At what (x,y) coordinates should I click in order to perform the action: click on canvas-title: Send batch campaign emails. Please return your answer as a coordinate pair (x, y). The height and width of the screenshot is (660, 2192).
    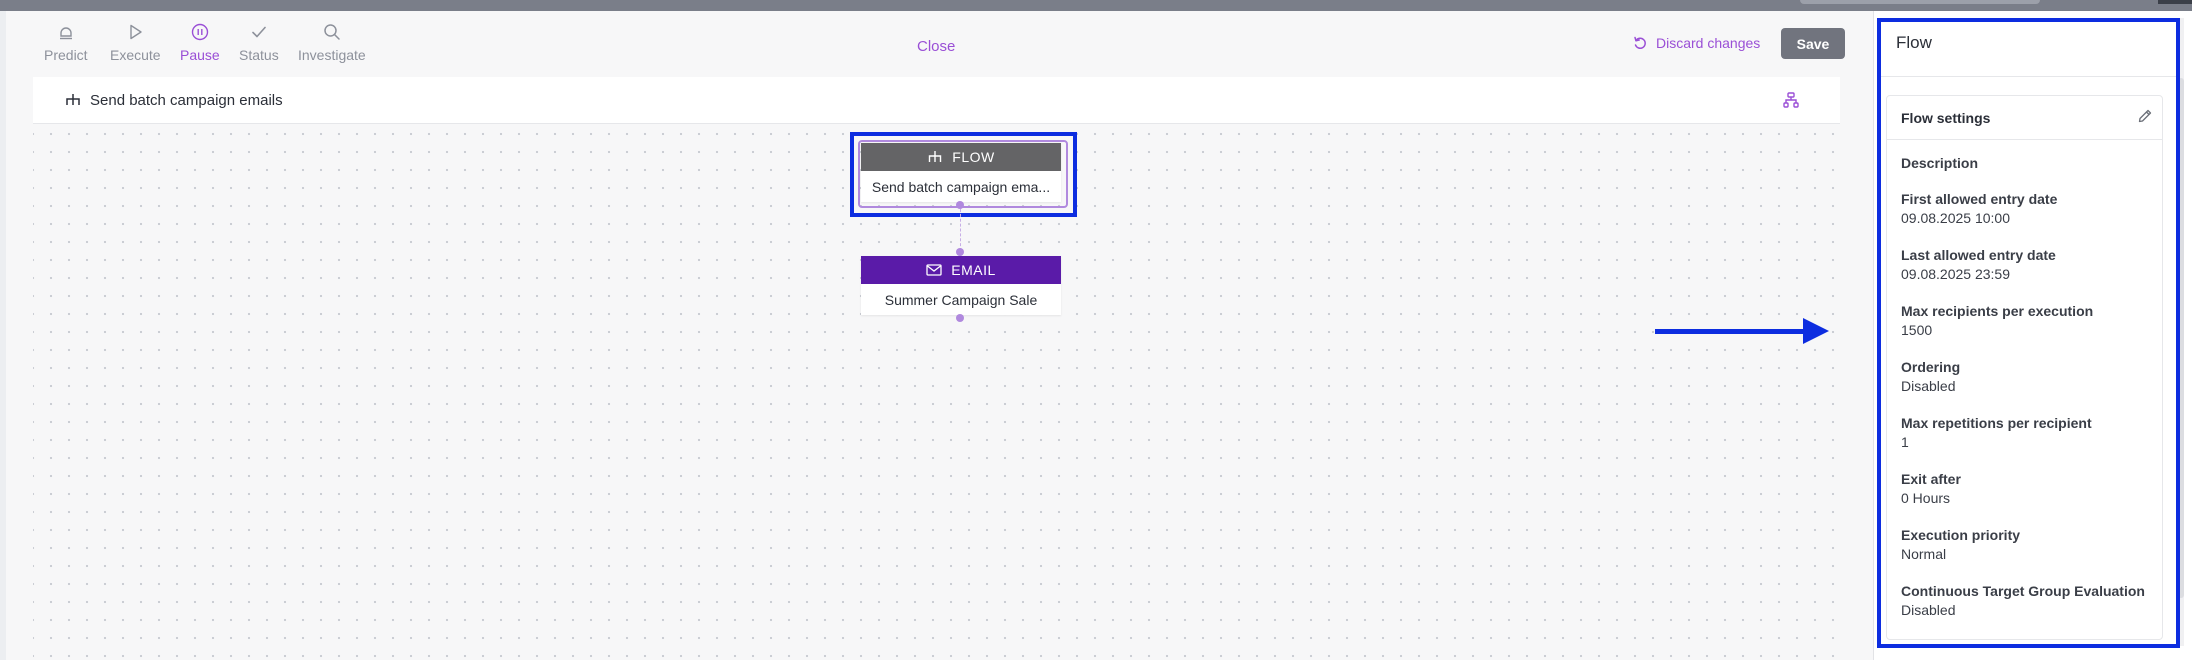
    Looking at the image, I should click on (186, 100).